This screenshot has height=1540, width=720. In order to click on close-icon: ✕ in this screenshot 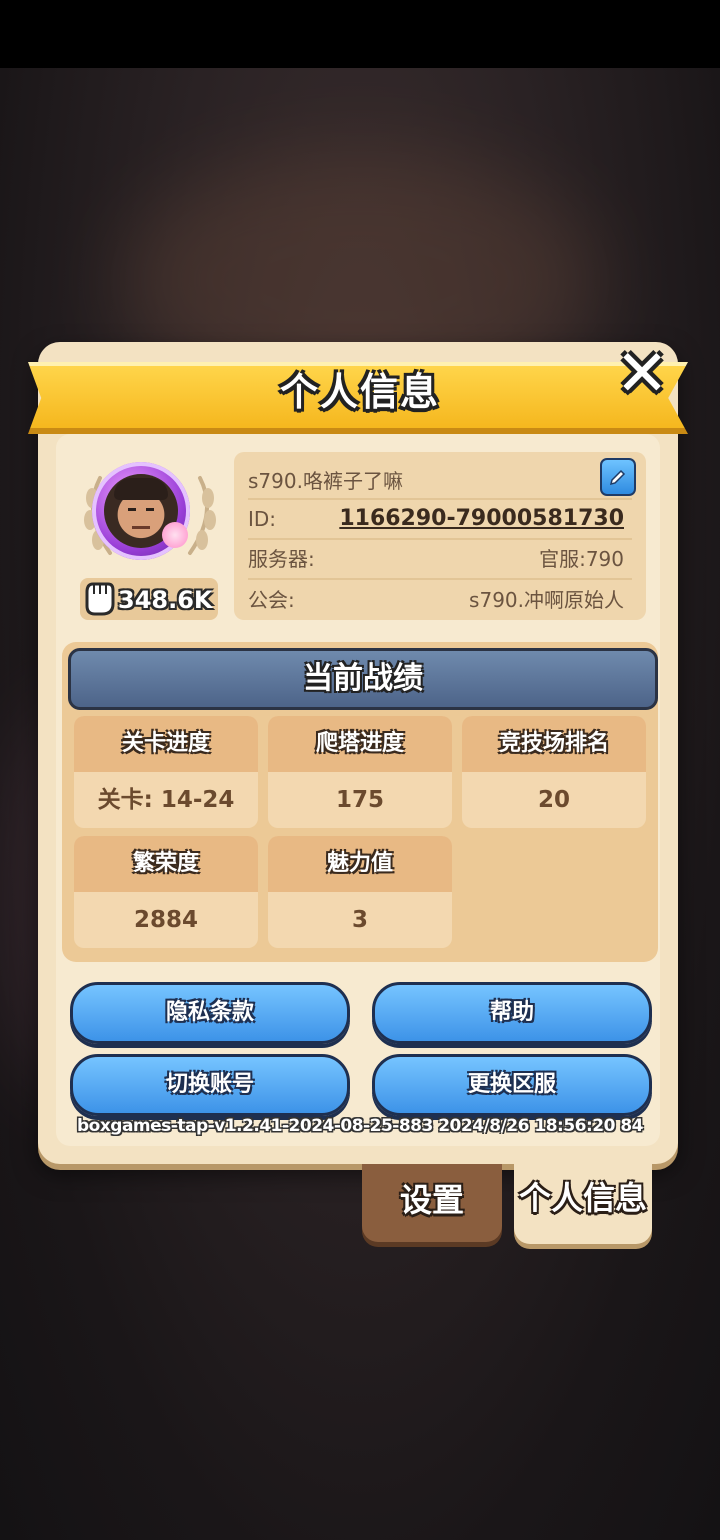, I will do `click(642, 374)`.